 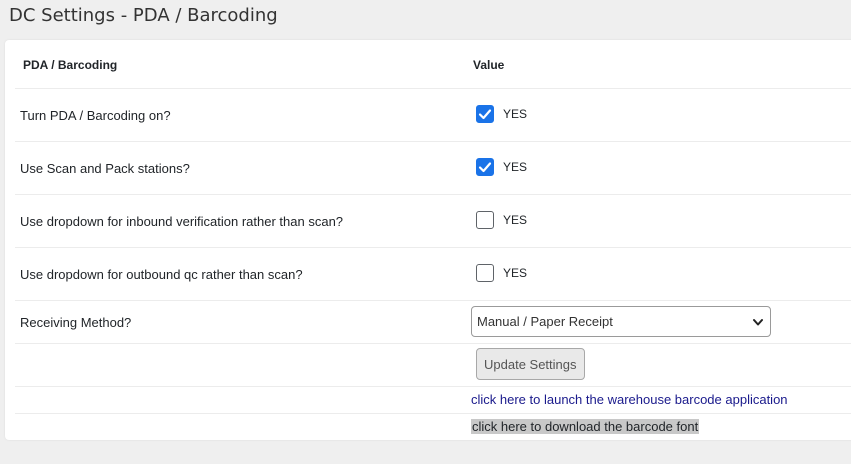 What do you see at coordinates (433, 115) in the screenshot?
I see `table-row: Turn PDA / Barcoding on? YES` at bounding box center [433, 115].